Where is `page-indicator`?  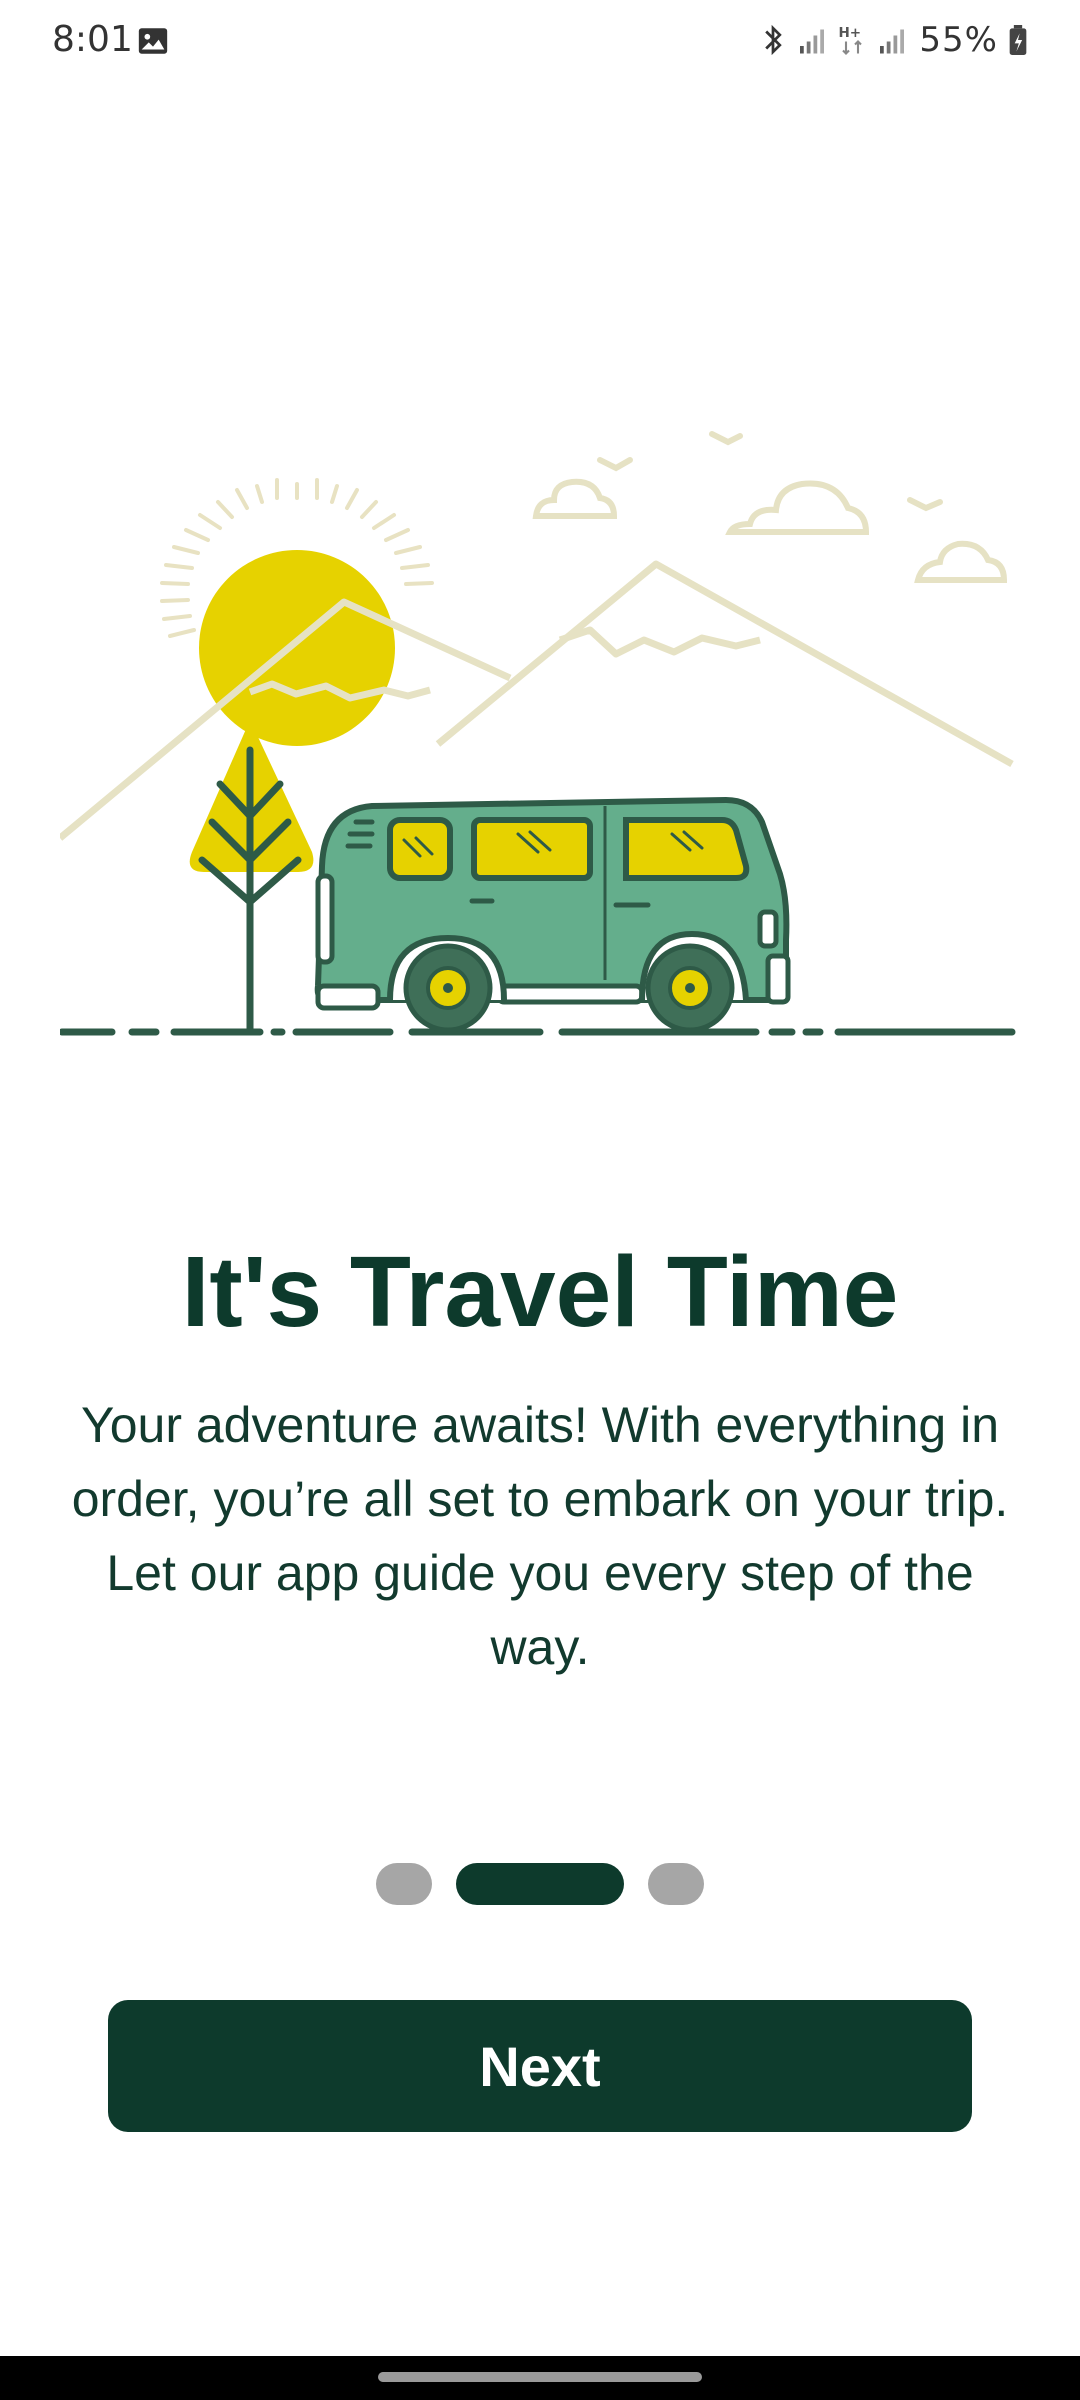
page-indicator is located at coordinates (540, 1884).